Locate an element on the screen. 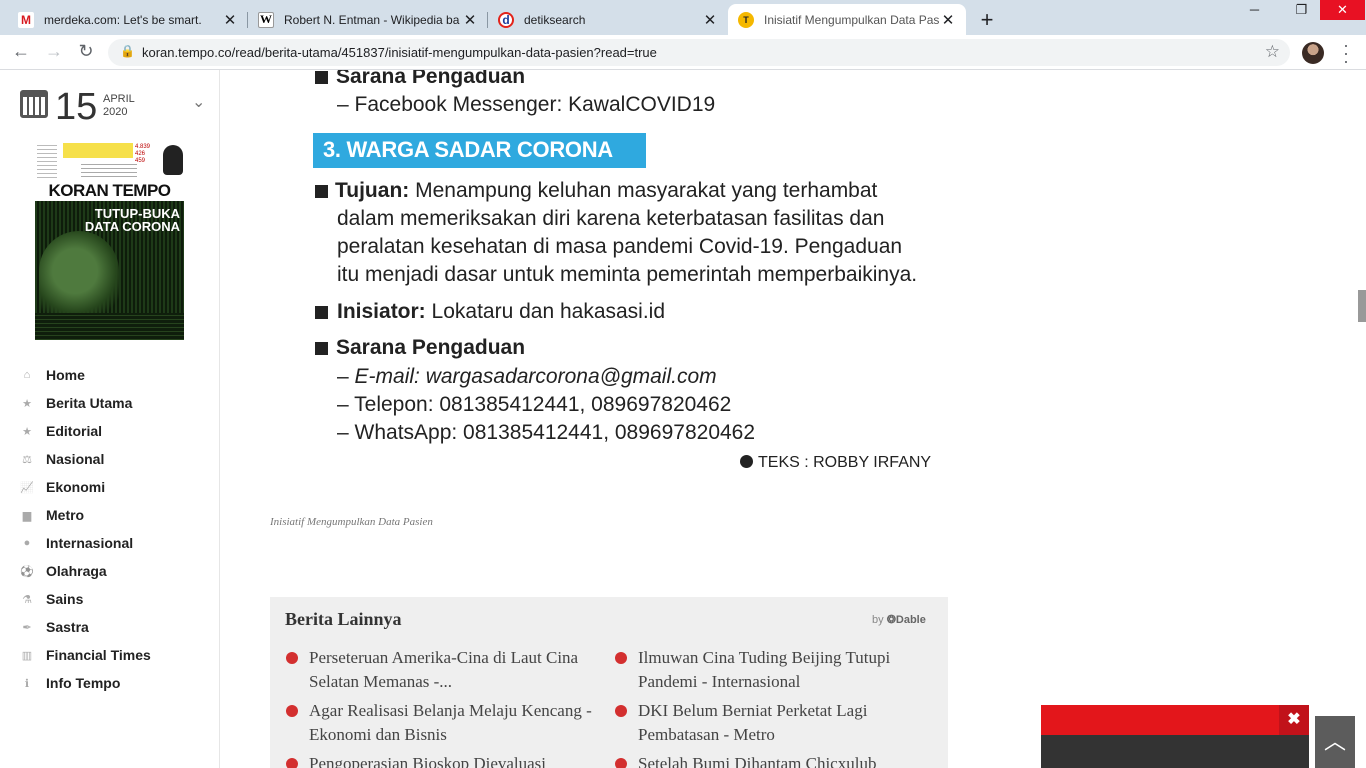 The width and height of the screenshot is (1366, 768). back-arrow-icon: ← is located at coordinates (21, 51).